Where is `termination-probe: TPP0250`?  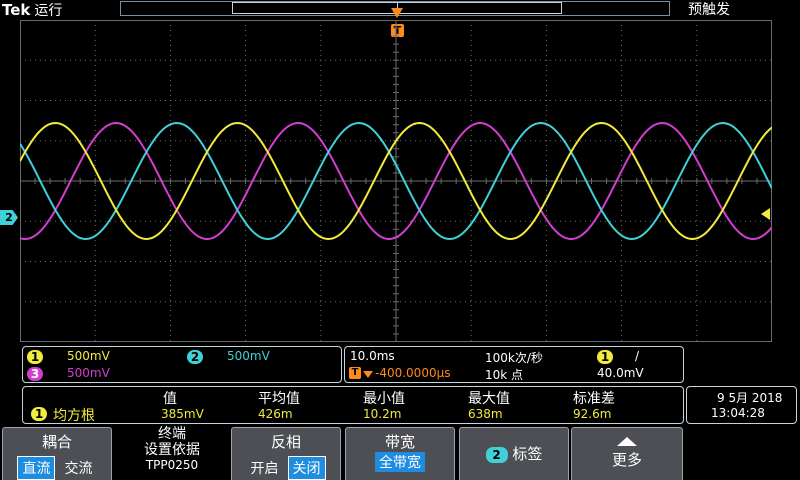 termination-probe: TPP0250 is located at coordinates (172, 465).